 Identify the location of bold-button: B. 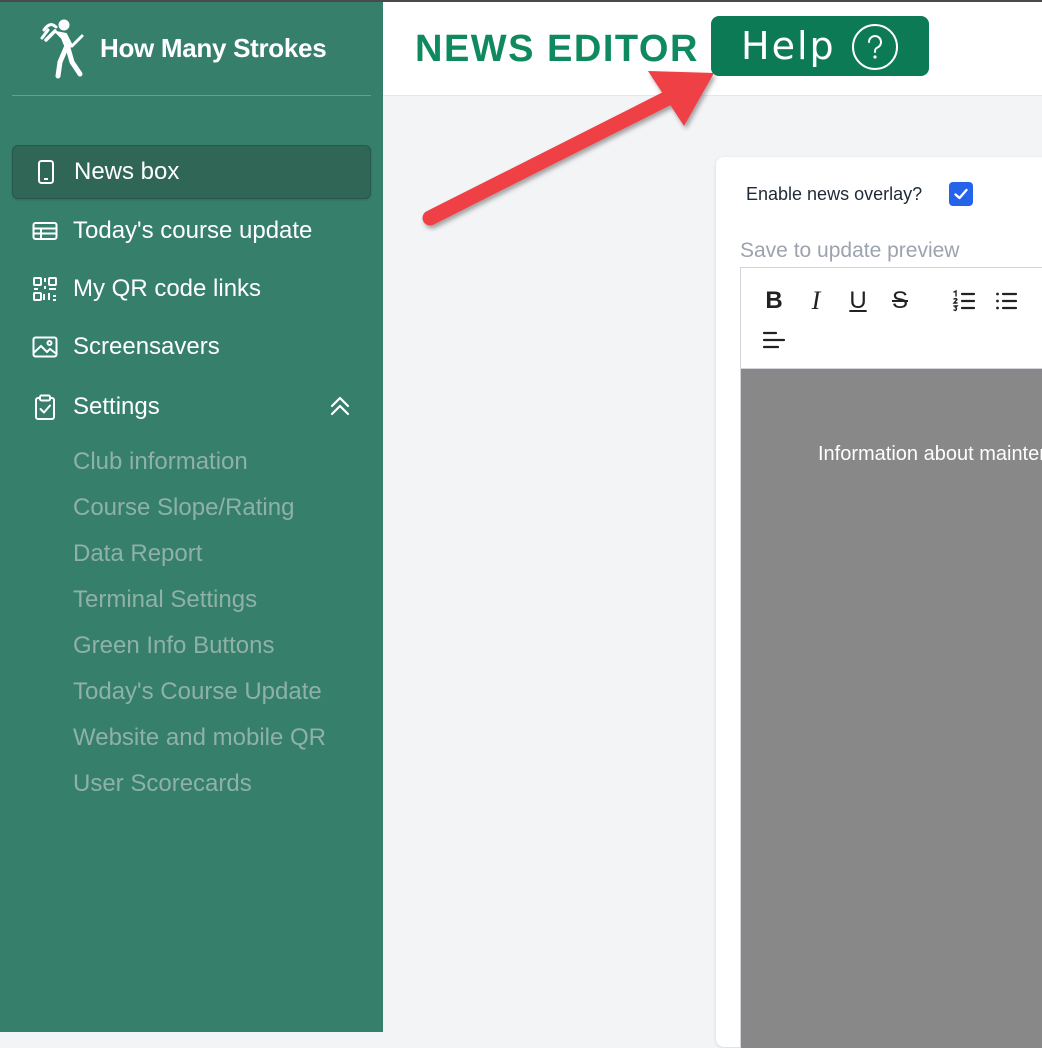
(774, 301).